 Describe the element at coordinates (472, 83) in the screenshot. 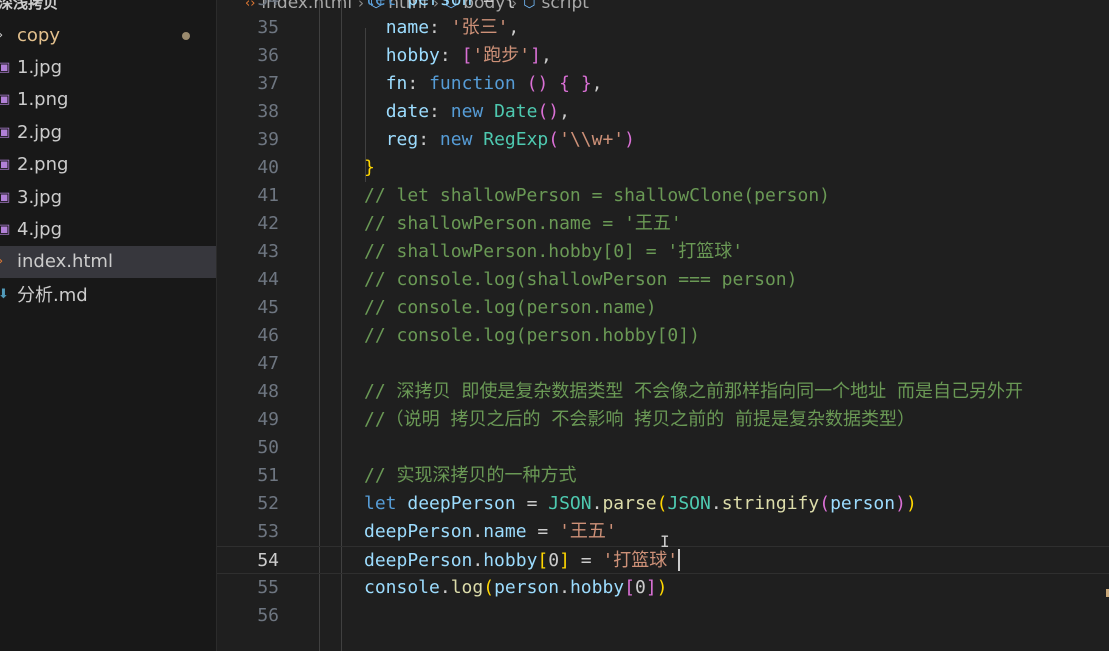

I see `code-token: function` at that location.